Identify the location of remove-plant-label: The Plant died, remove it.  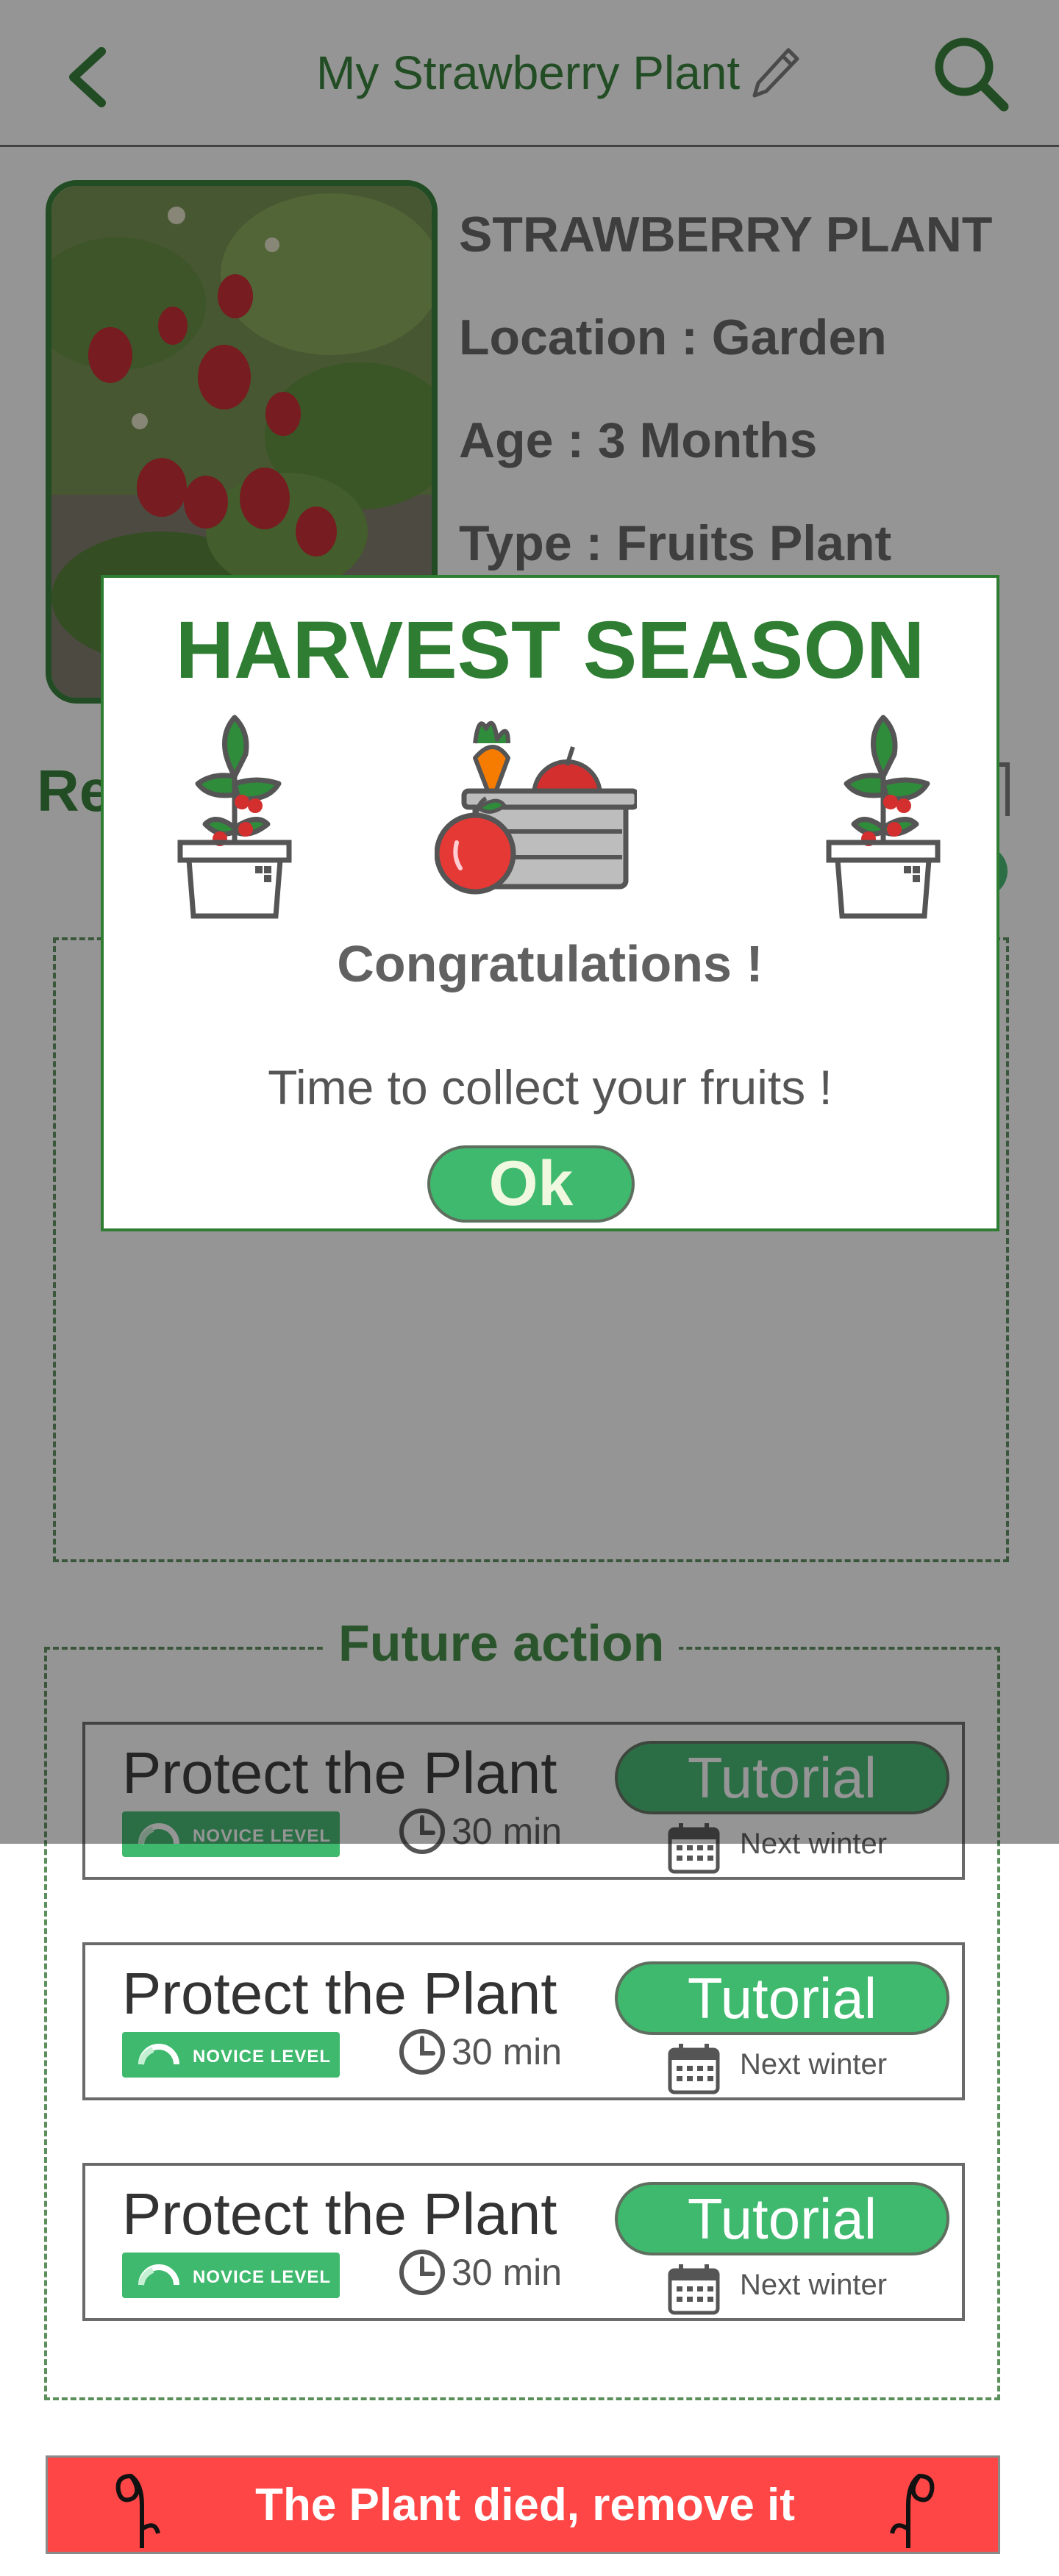
(525, 2505).